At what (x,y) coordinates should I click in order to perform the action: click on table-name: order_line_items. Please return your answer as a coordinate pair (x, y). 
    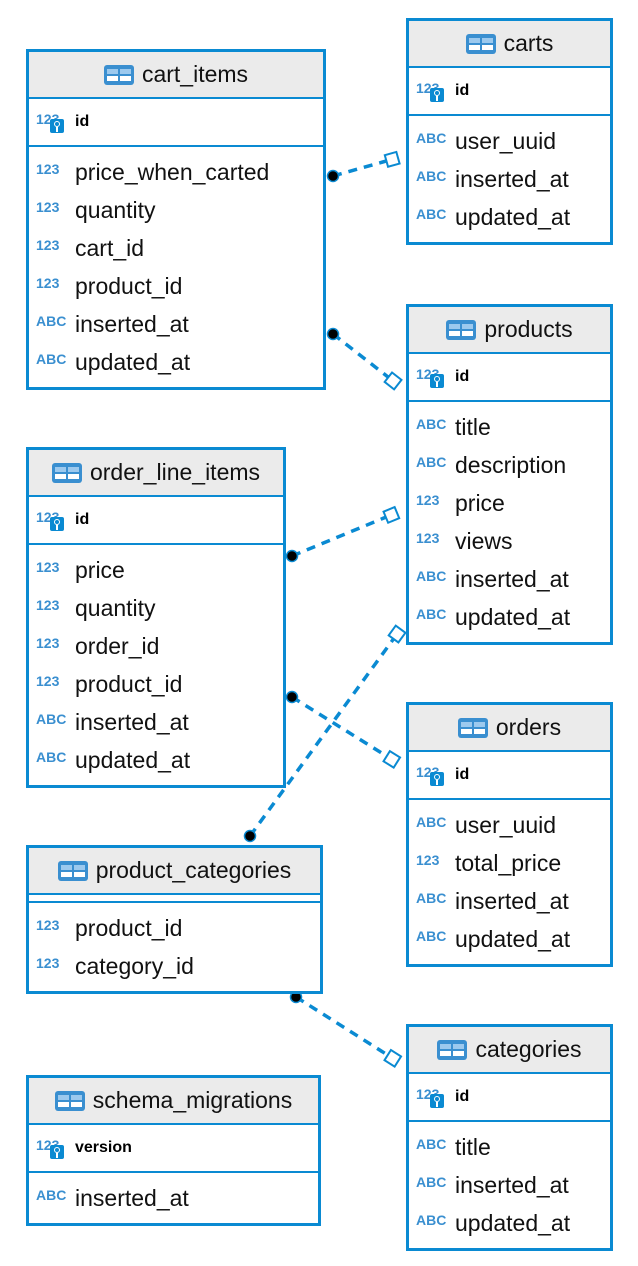
    Looking at the image, I should click on (175, 472).